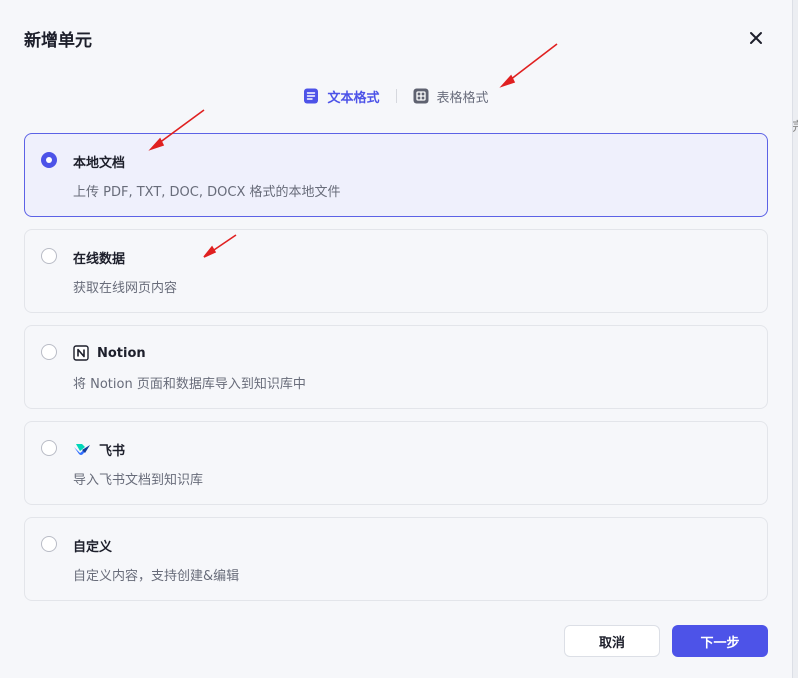 This screenshot has width=798, height=678. What do you see at coordinates (396, 463) in the screenshot?
I see `option-feishu: 飞书 导入飞书文档到知识库` at bounding box center [396, 463].